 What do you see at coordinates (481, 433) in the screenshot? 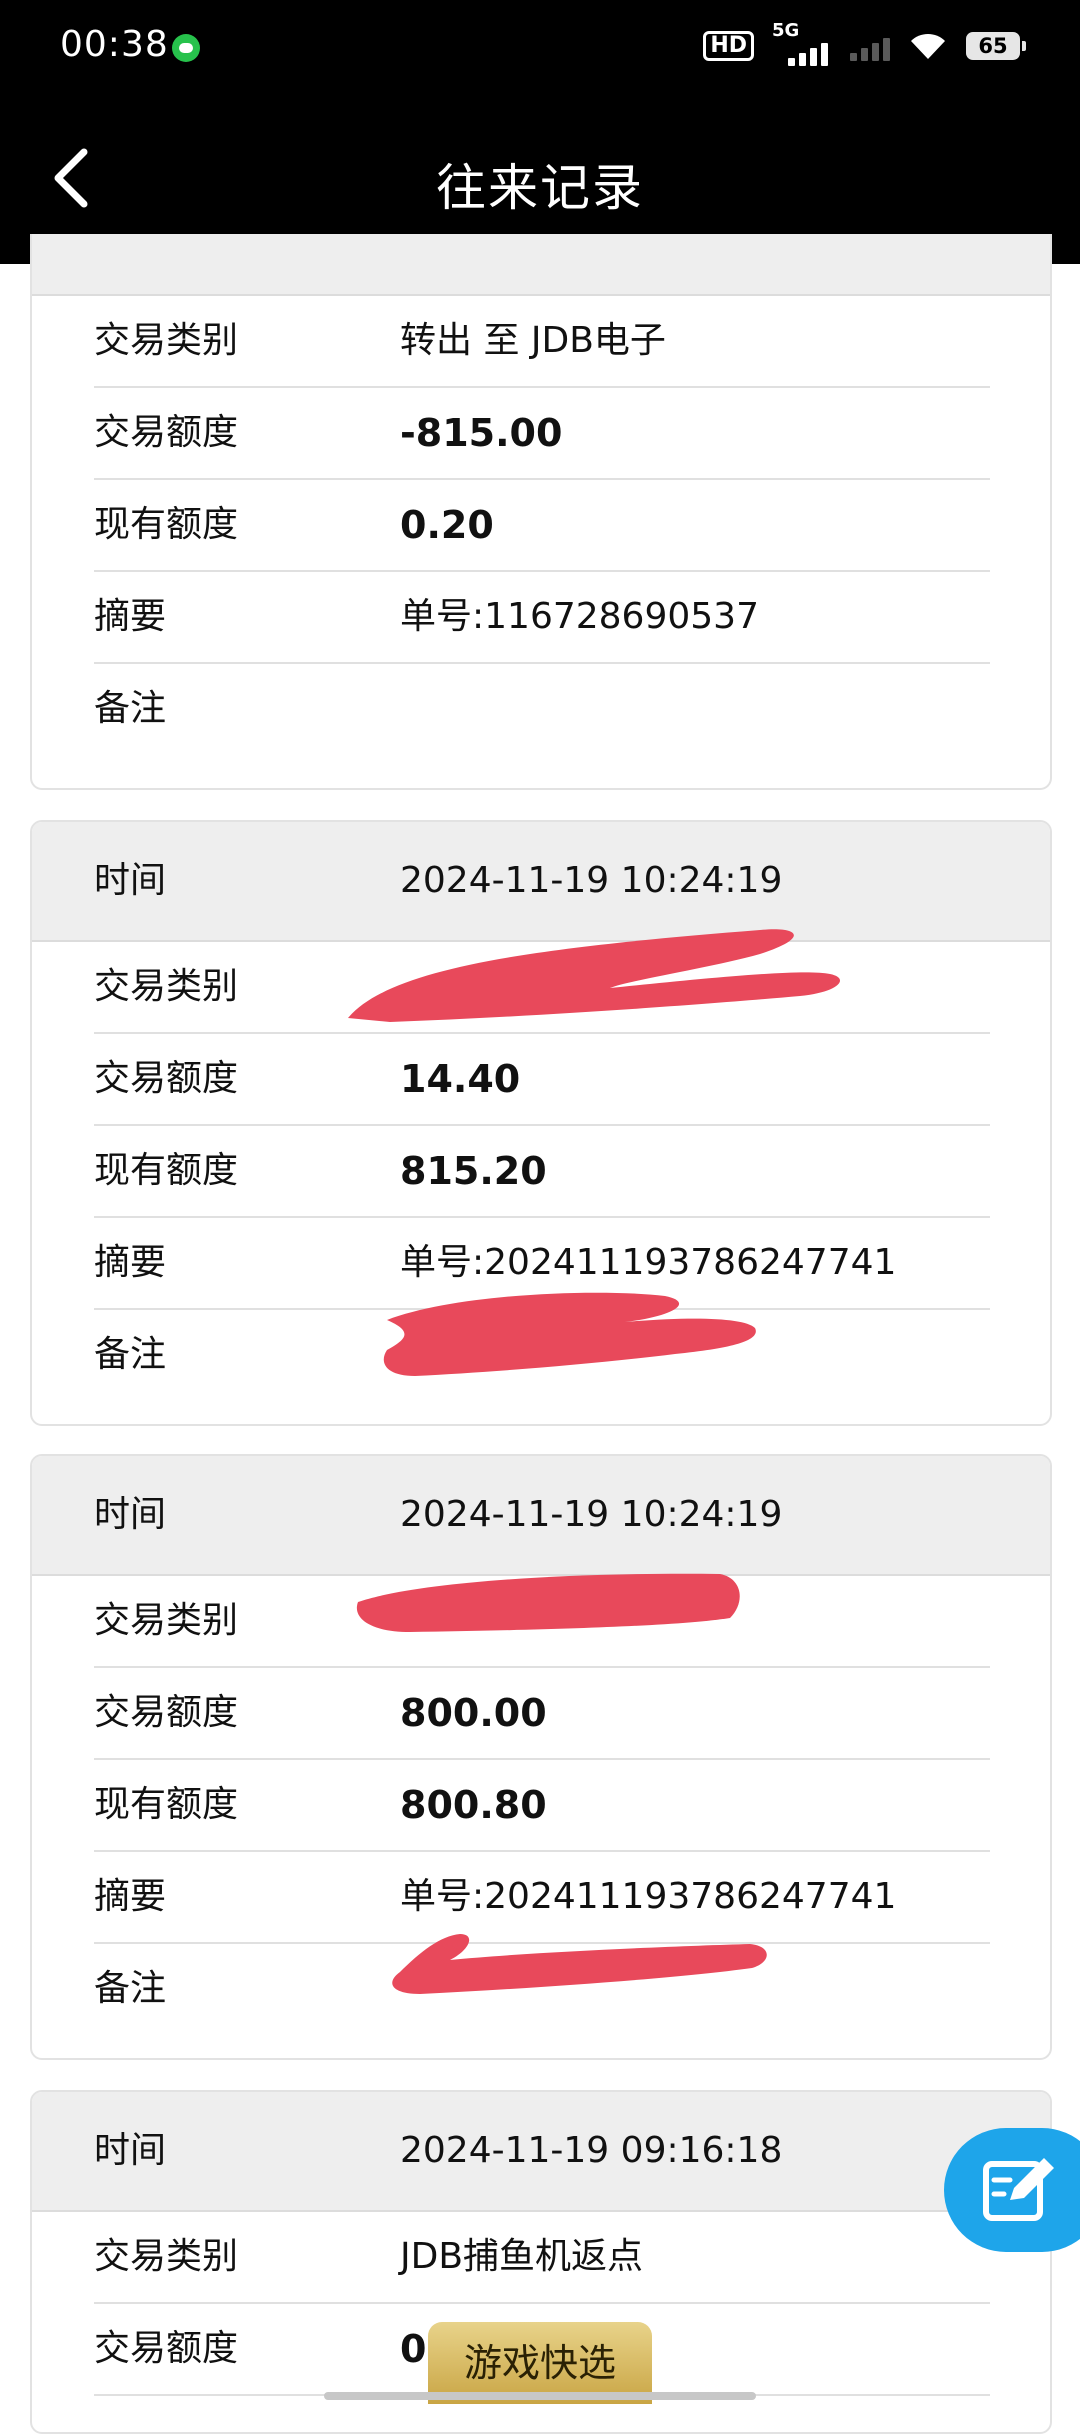
I see `record-amount-value: -815.00` at bounding box center [481, 433].